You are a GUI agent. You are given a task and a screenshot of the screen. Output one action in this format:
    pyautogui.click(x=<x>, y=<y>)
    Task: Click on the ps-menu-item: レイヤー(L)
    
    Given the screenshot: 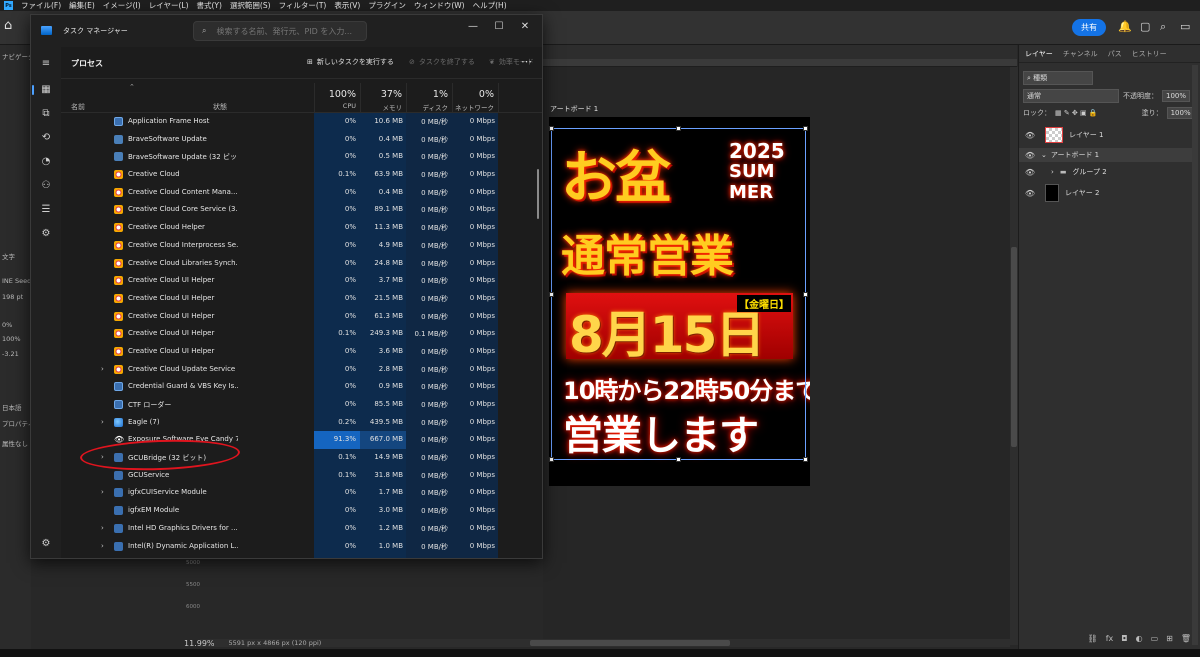 What is the action you would take?
    pyautogui.click(x=169, y=5)
    